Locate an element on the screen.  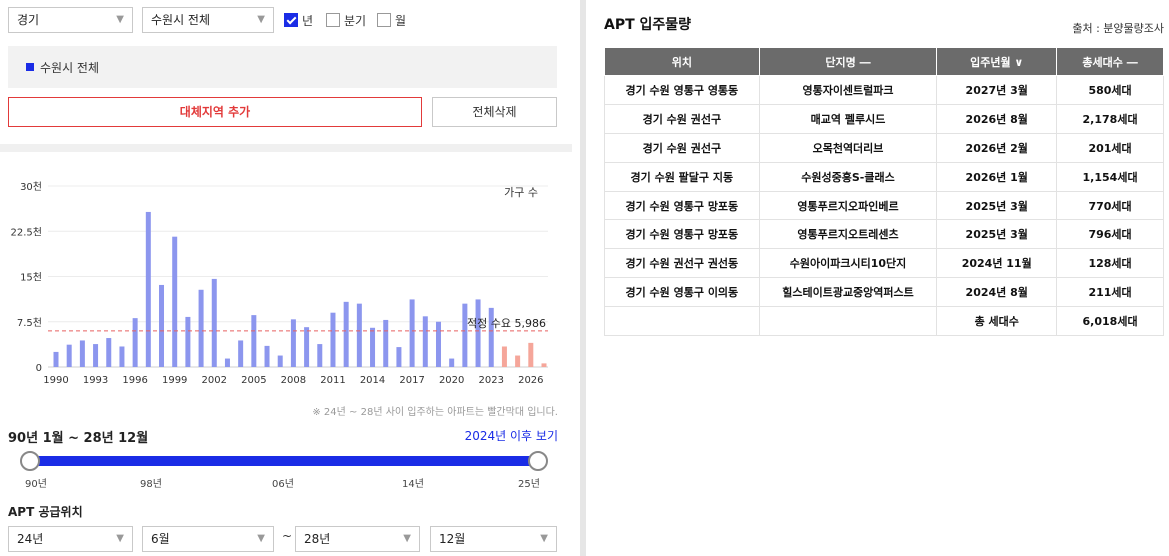
to-month-select: 12월 ▼ is located at coordinates (493, 539).